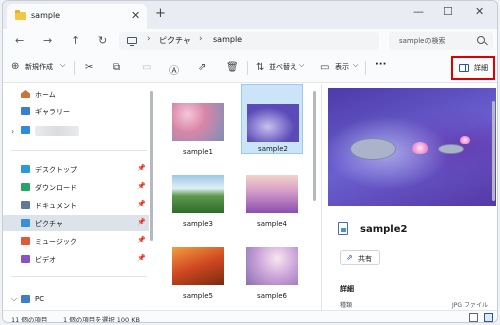  I want to click on view-button: 表示, so click(342, 67).